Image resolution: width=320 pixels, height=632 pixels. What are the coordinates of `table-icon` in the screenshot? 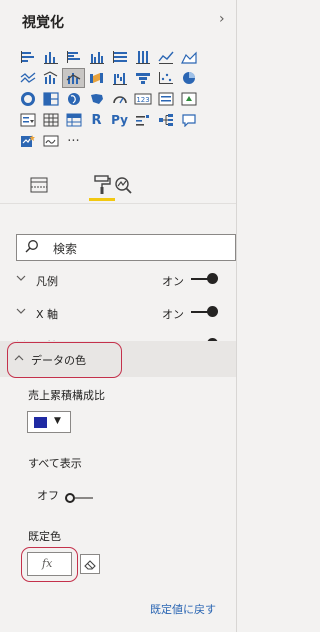 It's located at (50, 120).